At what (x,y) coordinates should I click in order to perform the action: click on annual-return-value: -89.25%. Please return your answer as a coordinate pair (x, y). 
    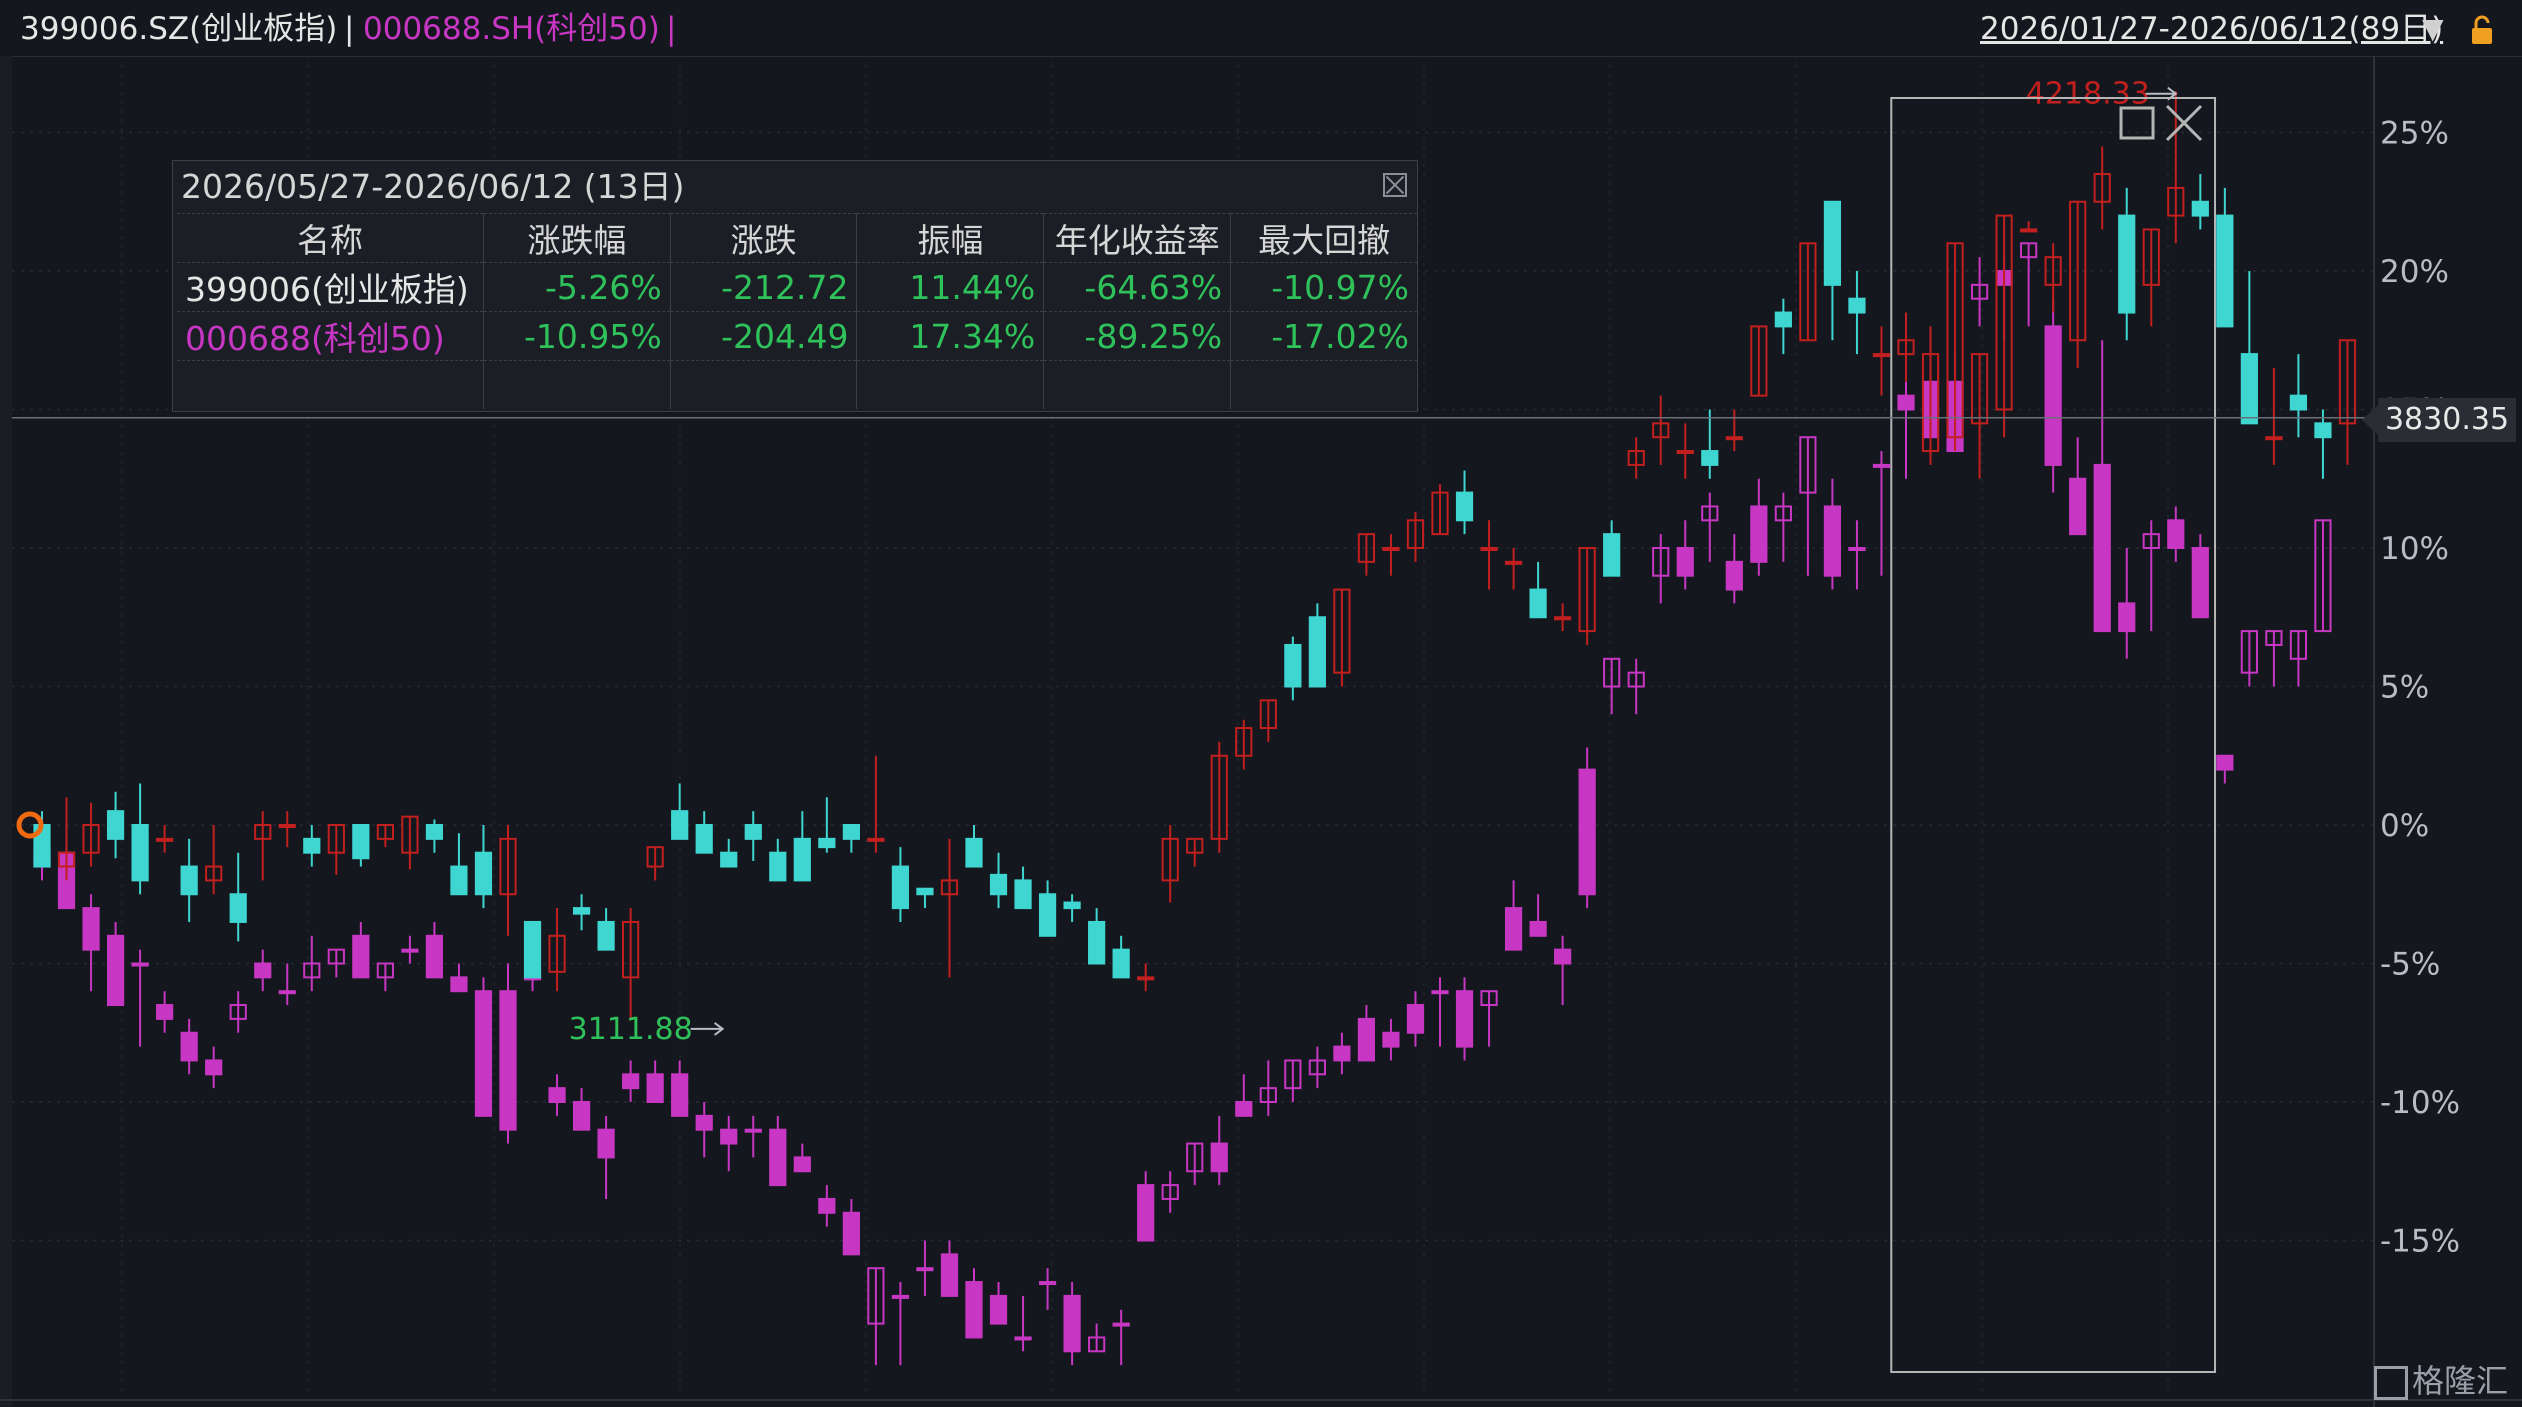
    Looking at the image, I should click on (1137, 336).